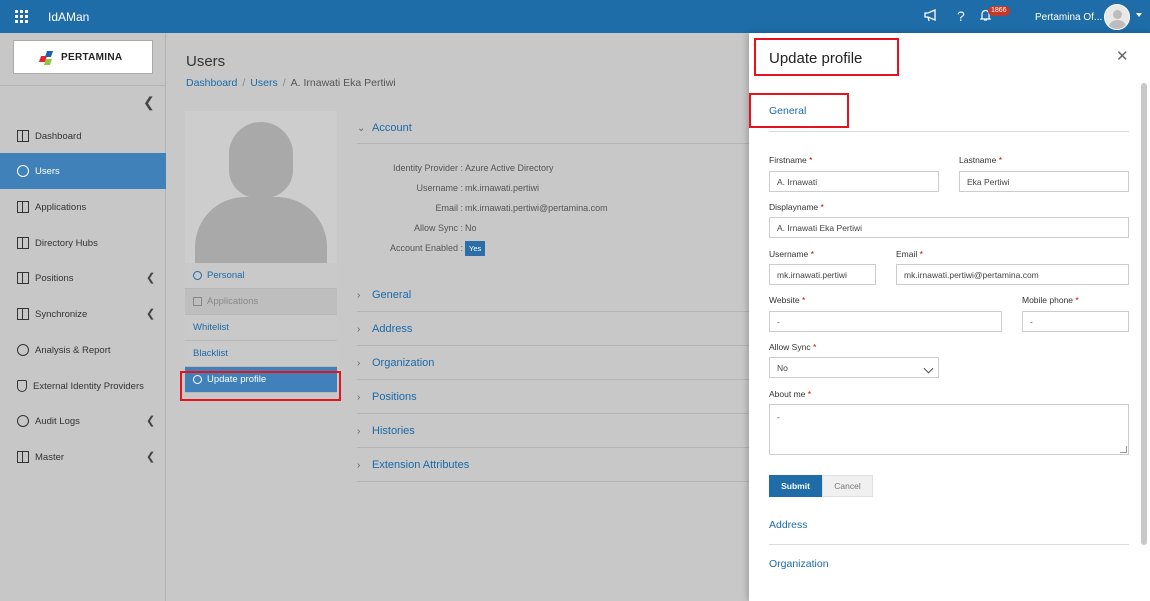  I want to click on submit-button: Submit, so click(795, 486).